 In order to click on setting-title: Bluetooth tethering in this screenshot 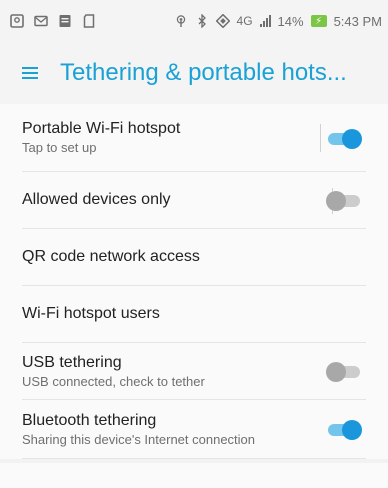, I will do `click(89, 420)`.